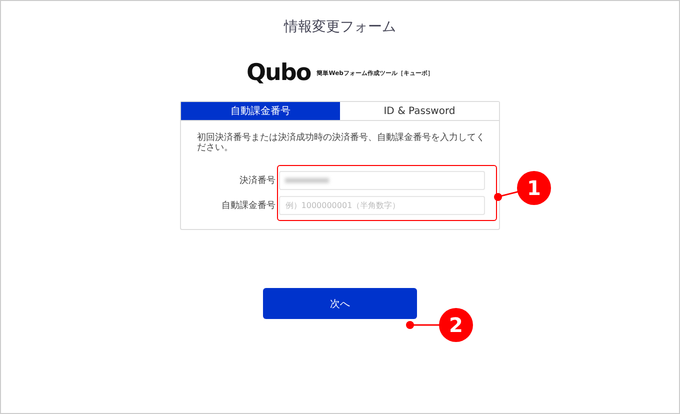 This screenshot has width=680, height=414. What do you see at coordinates (278, 73) in the screenshot?
I see `logo: Qubo` at bounding box center [278, 73].